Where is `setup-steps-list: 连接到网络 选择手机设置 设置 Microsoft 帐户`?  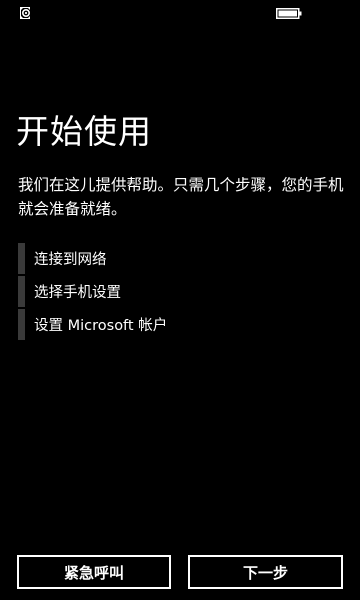 setup-steps-list: 连接到网络 选择手机设置 设置 Microsoft 帐户 is located at coordinates (178, 292).